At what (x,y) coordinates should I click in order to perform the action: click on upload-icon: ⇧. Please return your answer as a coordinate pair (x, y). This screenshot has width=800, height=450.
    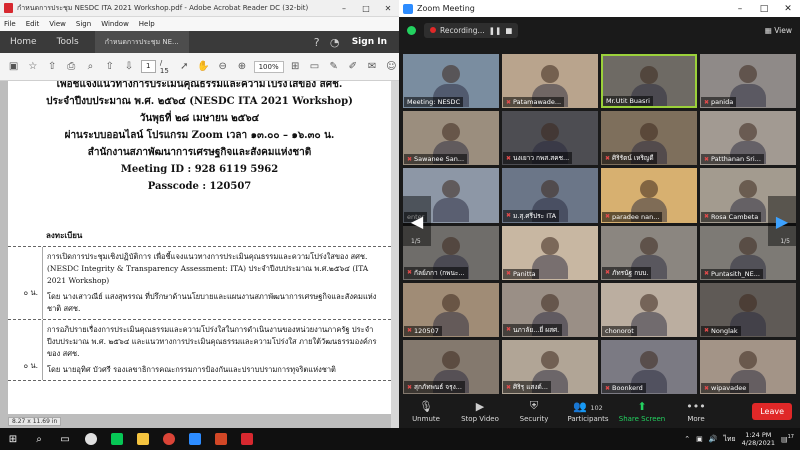
    Looking at the image, I should click on (51, 66).